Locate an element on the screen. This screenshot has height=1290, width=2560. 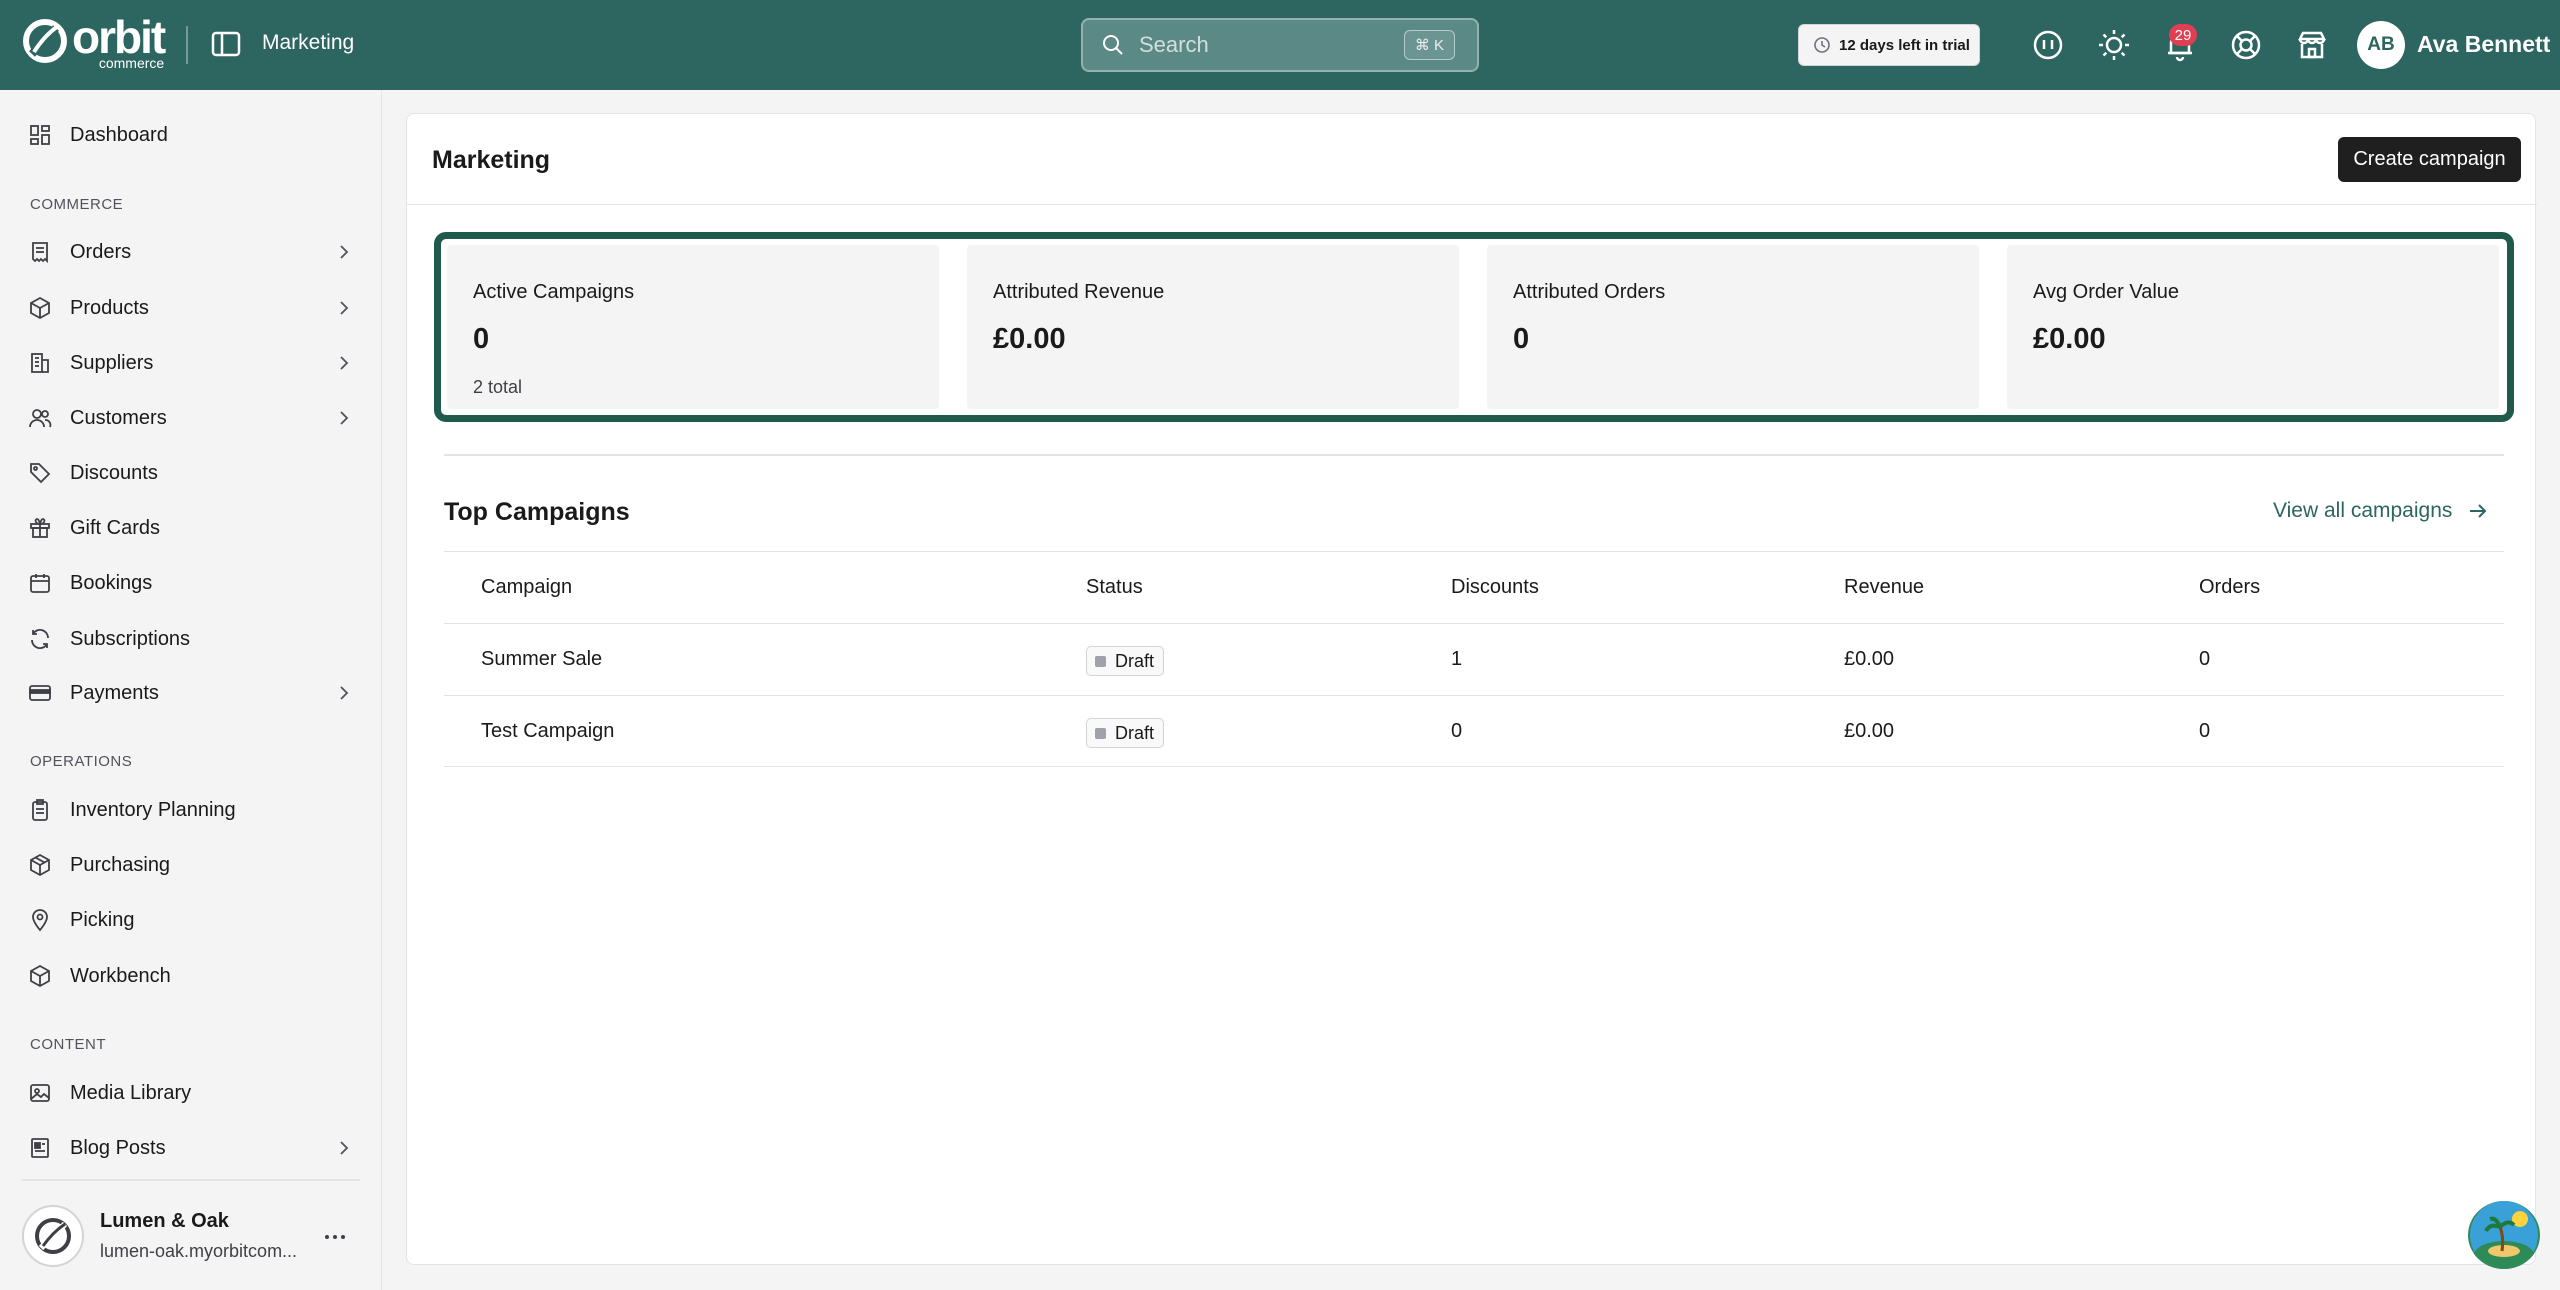
calendar-icon is located at coordinates (40, 583).